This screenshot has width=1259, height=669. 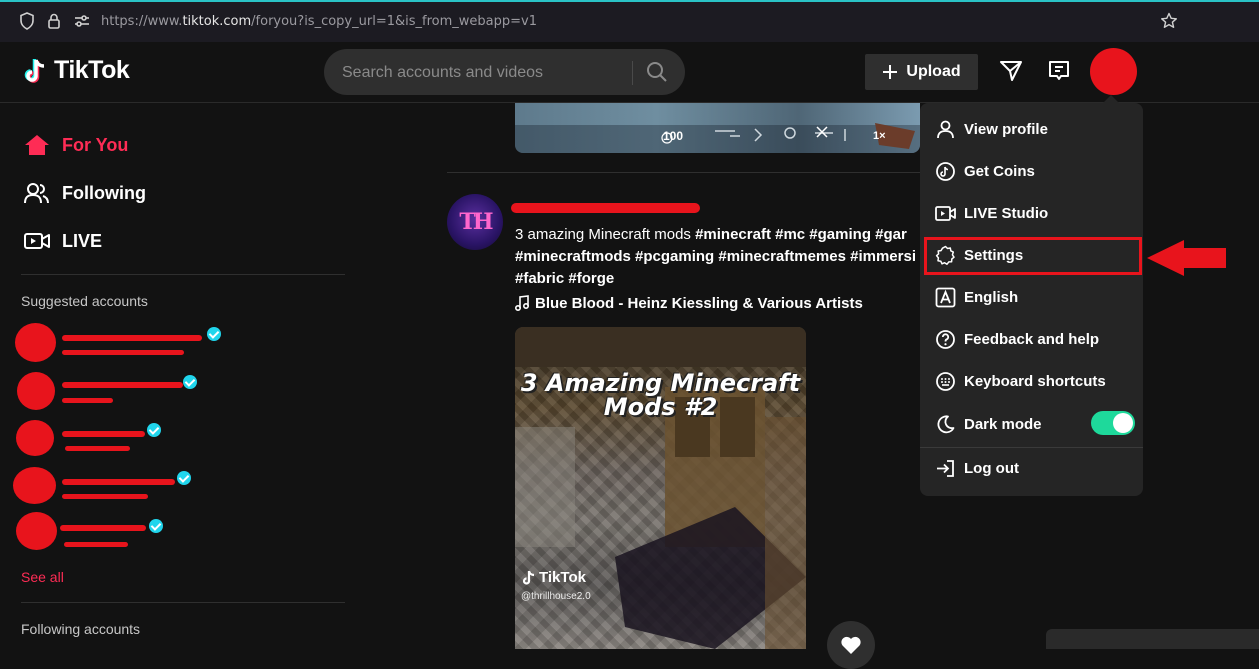 I want to click on dark-mode-toggle, so click(x=1113, y=423).